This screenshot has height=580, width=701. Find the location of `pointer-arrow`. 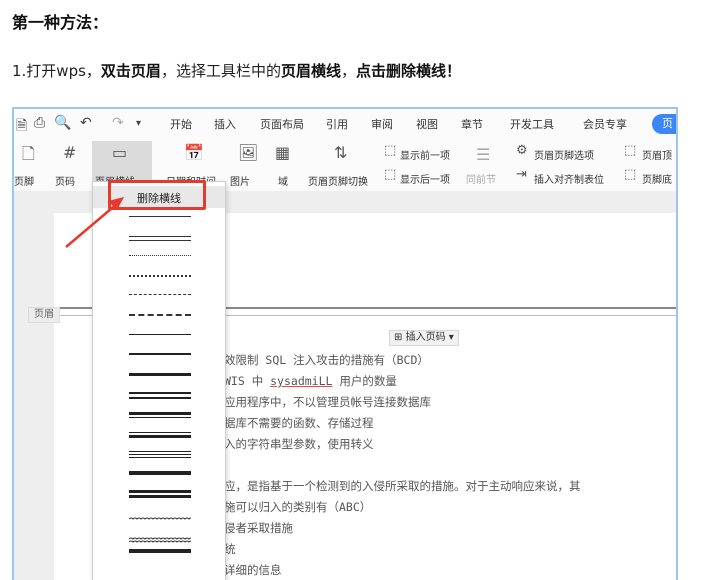

pointer-arrow is located at coordinates (94, 222).